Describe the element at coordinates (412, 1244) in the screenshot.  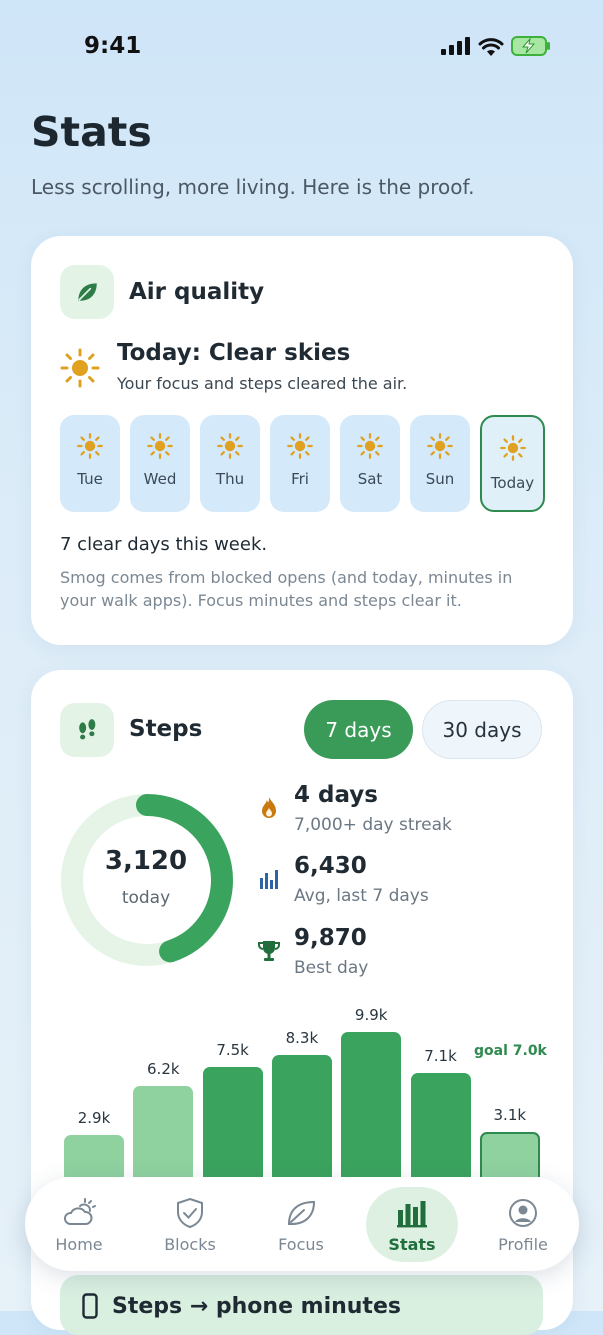
I see `tab-stats-label: Stats` at that location.